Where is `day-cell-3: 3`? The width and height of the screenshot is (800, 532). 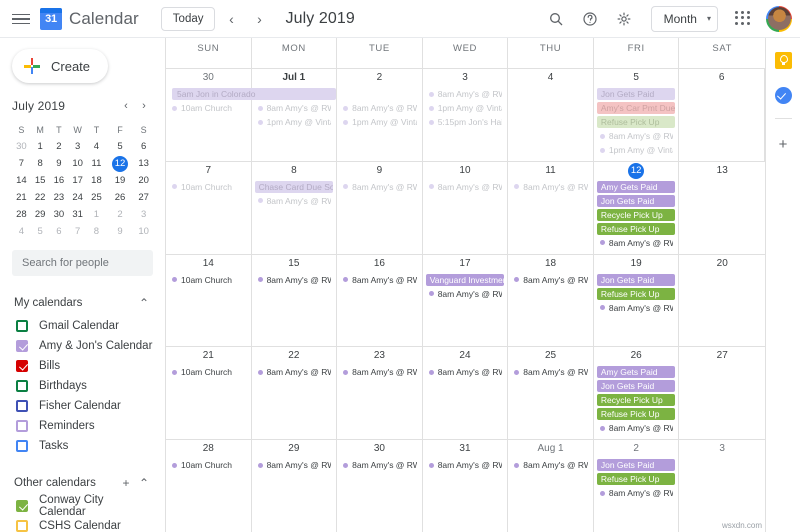 day-cell-3: 3 is located at coordinates (722, 486).